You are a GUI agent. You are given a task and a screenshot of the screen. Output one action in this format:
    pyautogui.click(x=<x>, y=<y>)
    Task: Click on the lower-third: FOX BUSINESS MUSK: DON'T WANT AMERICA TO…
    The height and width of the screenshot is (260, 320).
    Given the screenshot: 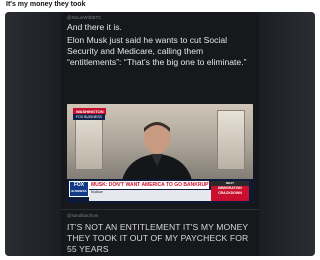 What is the action you would take?
    pyautogui.click(x=160, y=191)
    